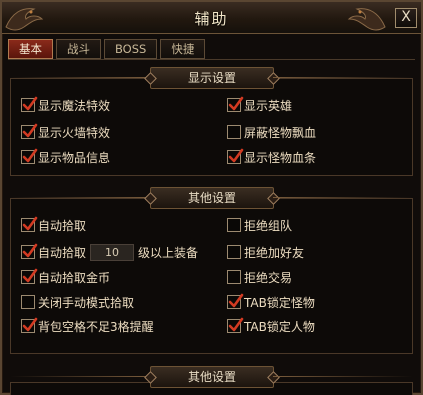 This screenshot has height=395, width=423. Describe the element at coordinates (86, 302) in the screenshot. I see `option-label: 关闭手动模式拾取` at that location.